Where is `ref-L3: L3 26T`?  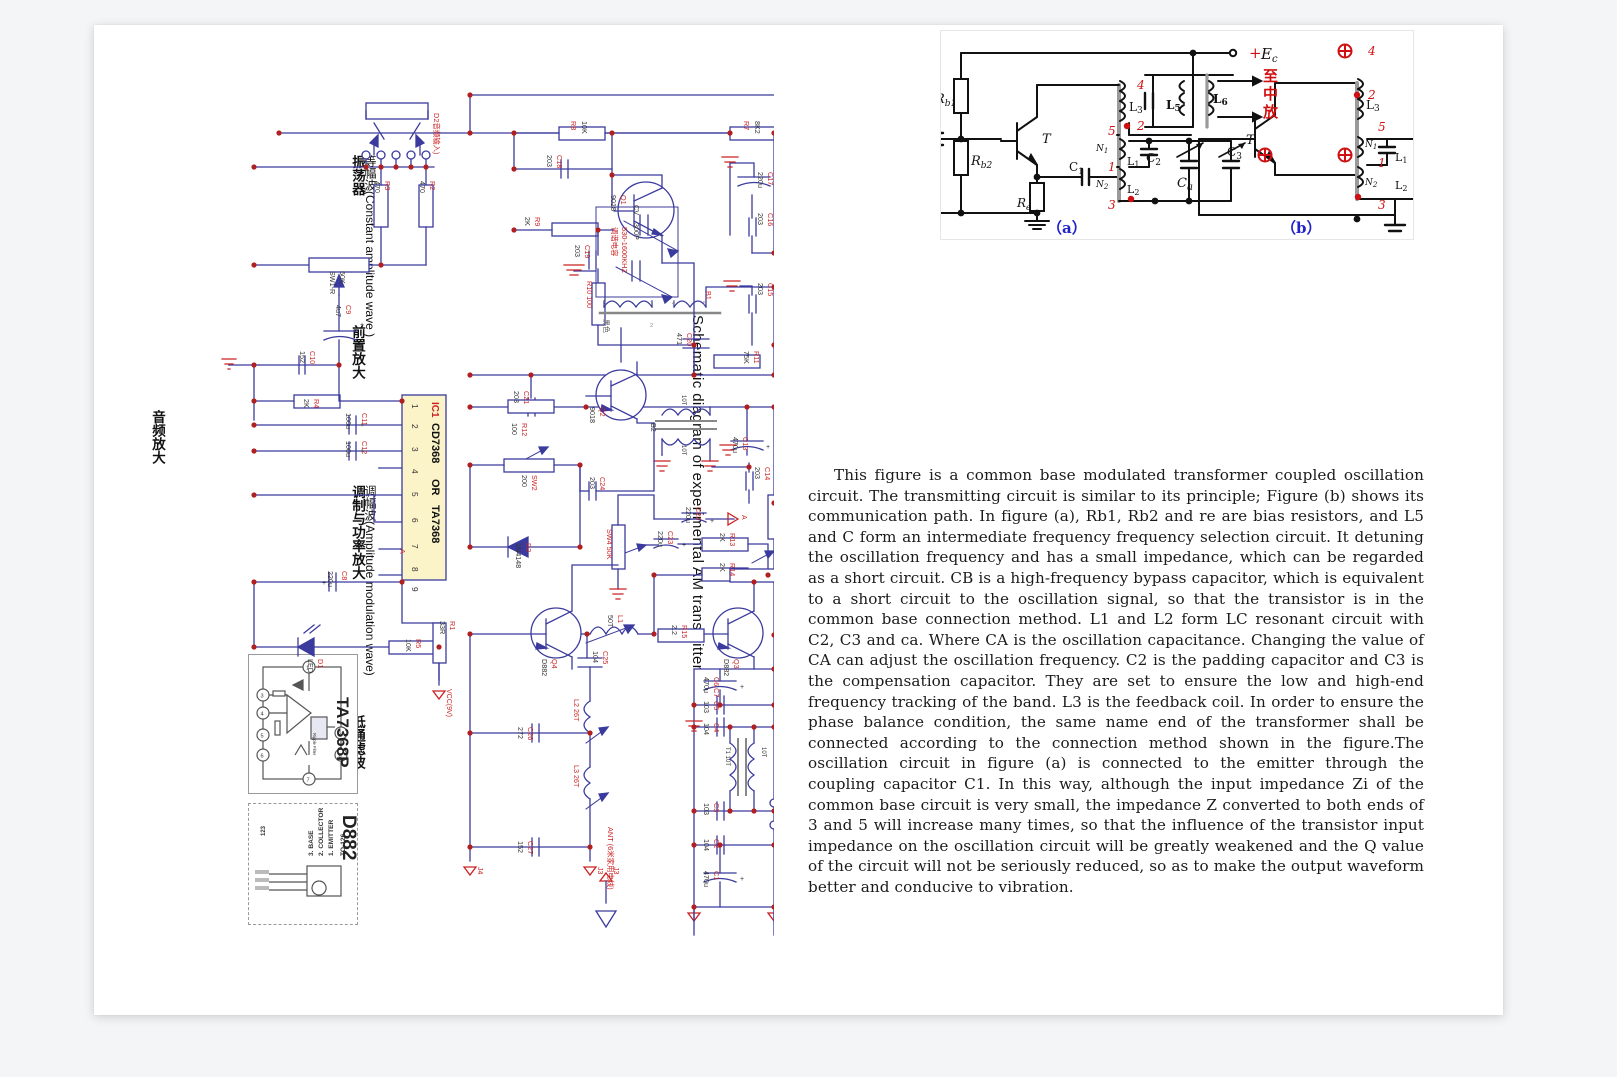
ref-L3: L3 26T is located at coordinates (576, 776).